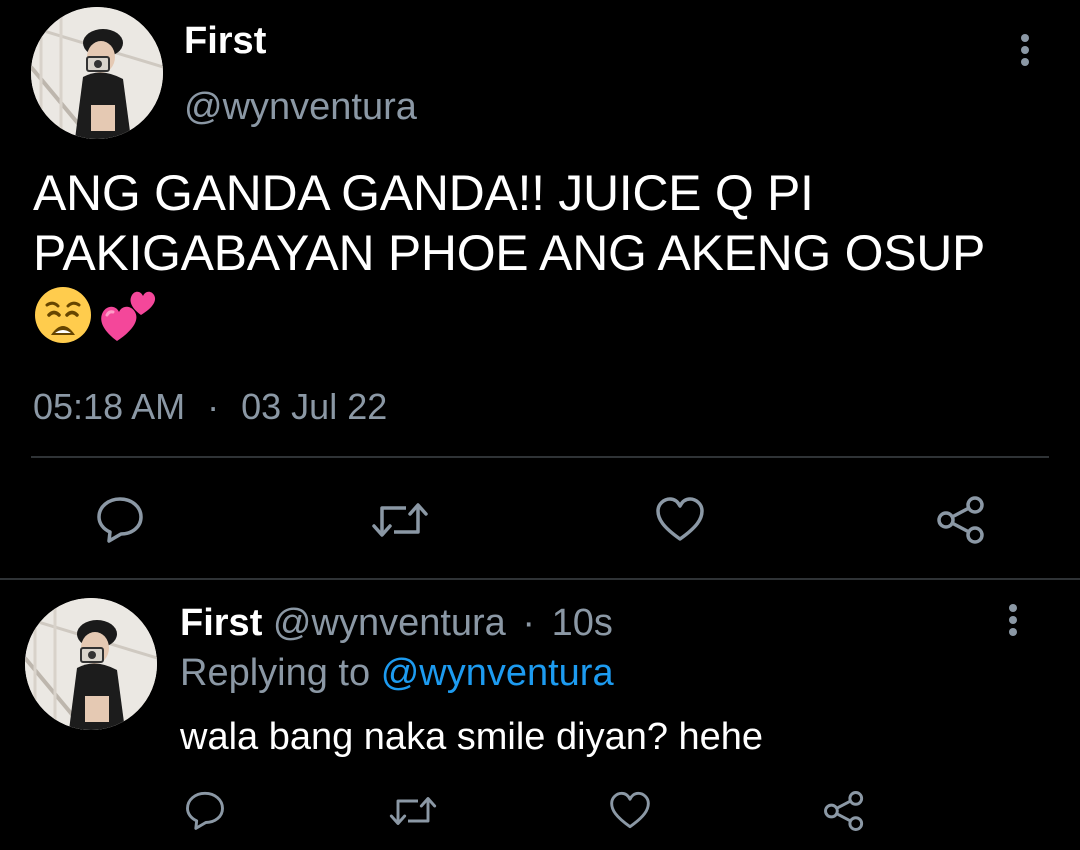 Image resolution: width=1080 pixels, height=850 pixels. Describe the element at coordinates (109, 406) in the screenshot. I see `tweet-time: 05:18 AM` at that location.